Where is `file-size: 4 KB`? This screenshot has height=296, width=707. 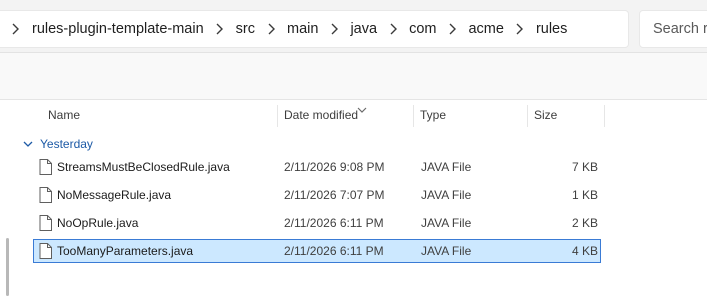 file-size: 4 KB is located at coordinates (584, 251).